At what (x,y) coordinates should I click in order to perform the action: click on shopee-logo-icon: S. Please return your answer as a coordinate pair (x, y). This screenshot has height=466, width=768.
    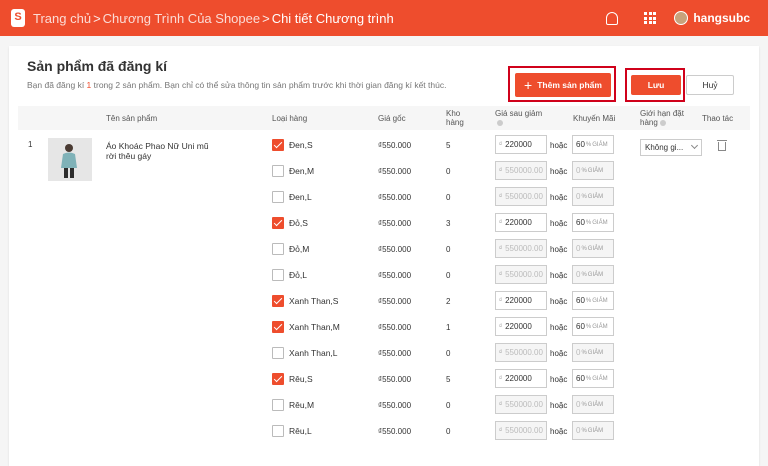
    Looking at the image, I should click on (18, 18).